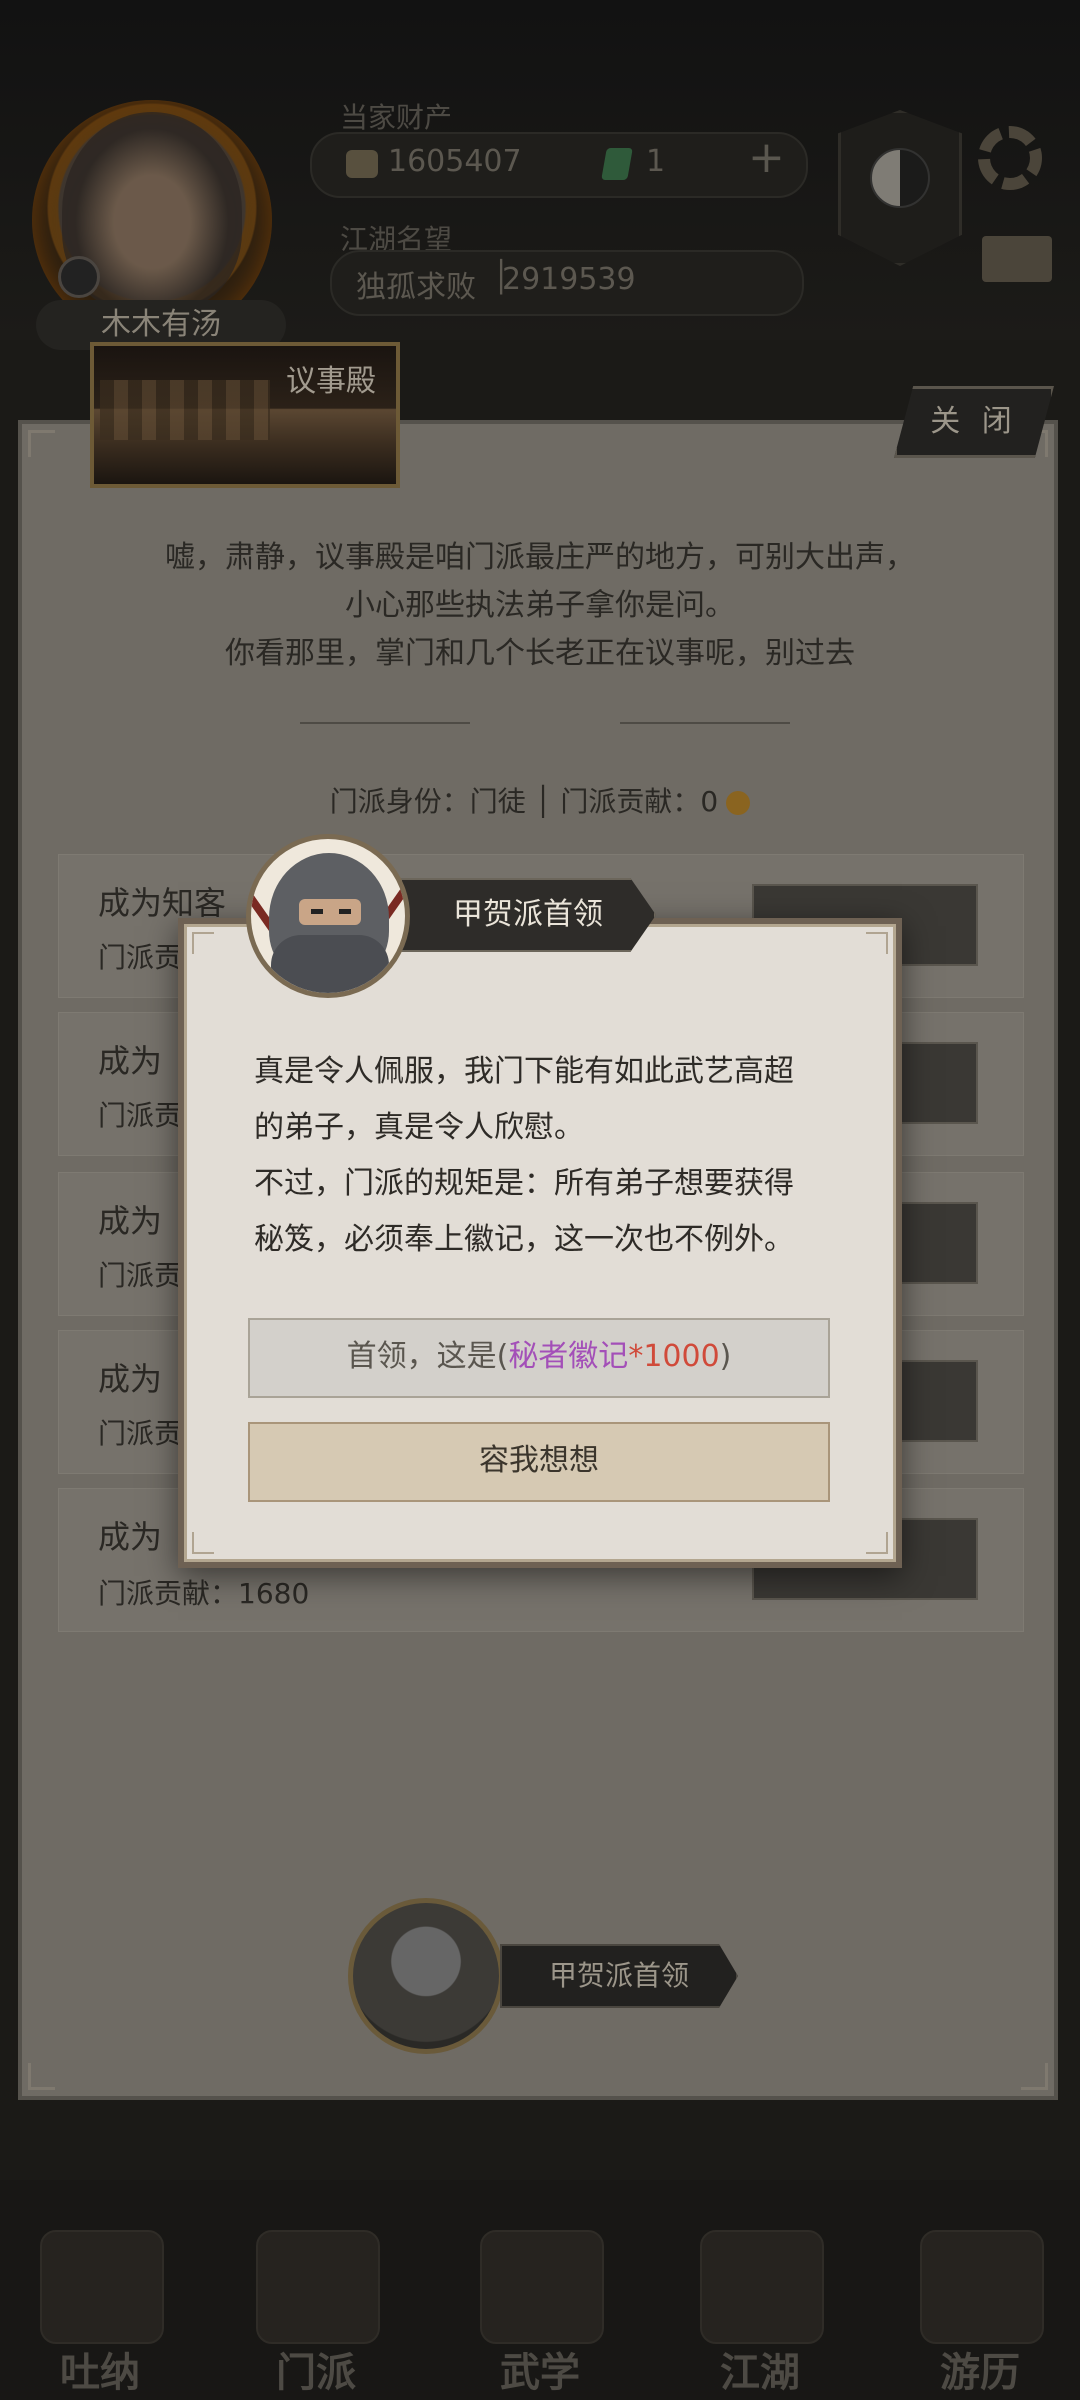 The width and height of the screenshot is (1080, 2400). Describe the element at coordinates (185, 410) in the screenshot. I see `hall-thumbnail-detail` at that location.